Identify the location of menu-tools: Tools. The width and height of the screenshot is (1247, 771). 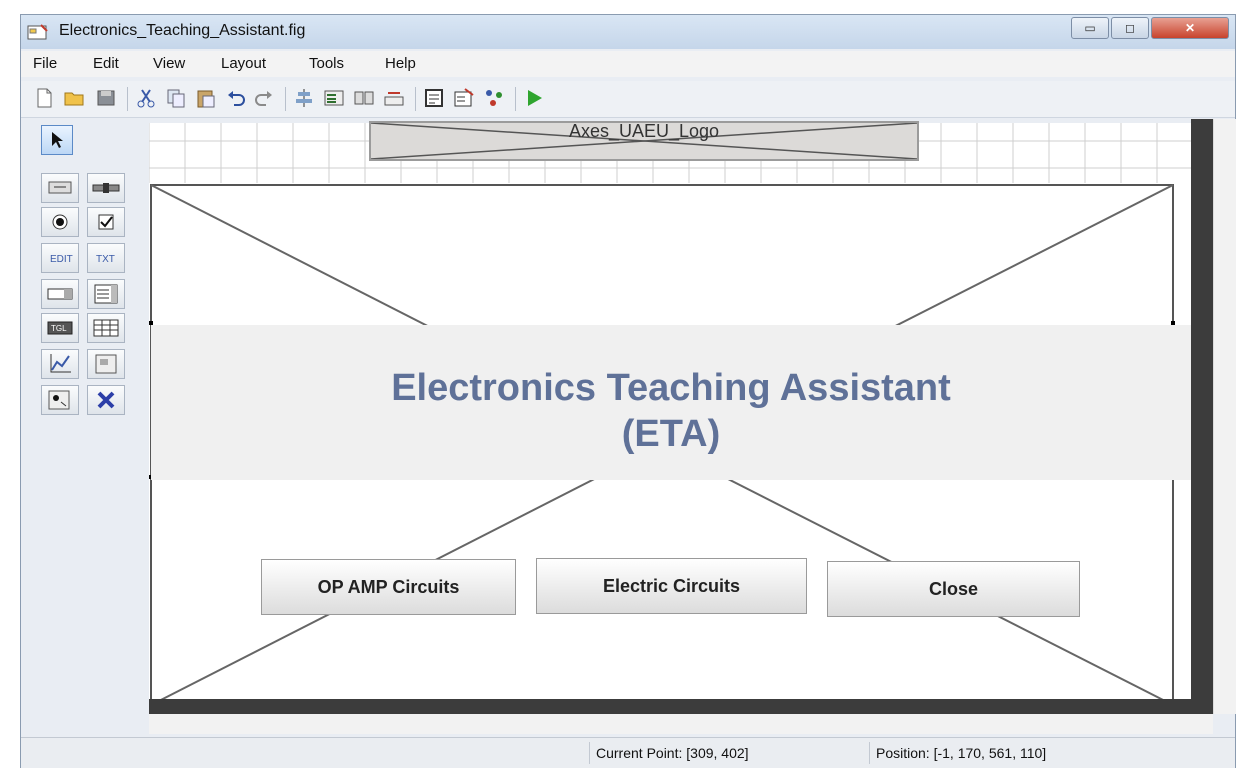
(326, 63).